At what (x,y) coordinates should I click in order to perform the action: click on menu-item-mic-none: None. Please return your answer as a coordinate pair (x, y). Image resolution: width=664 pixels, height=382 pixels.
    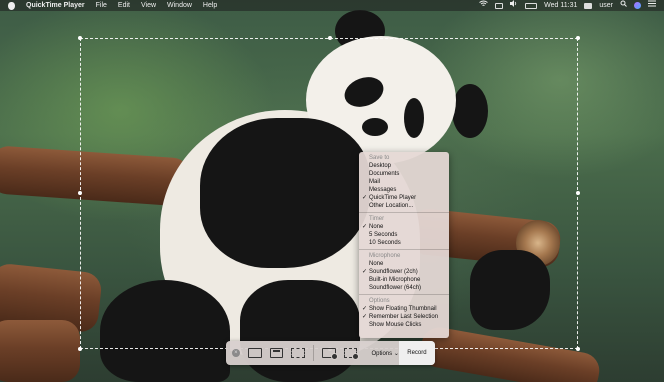
    Looking at the image, I should click on (404, 264).